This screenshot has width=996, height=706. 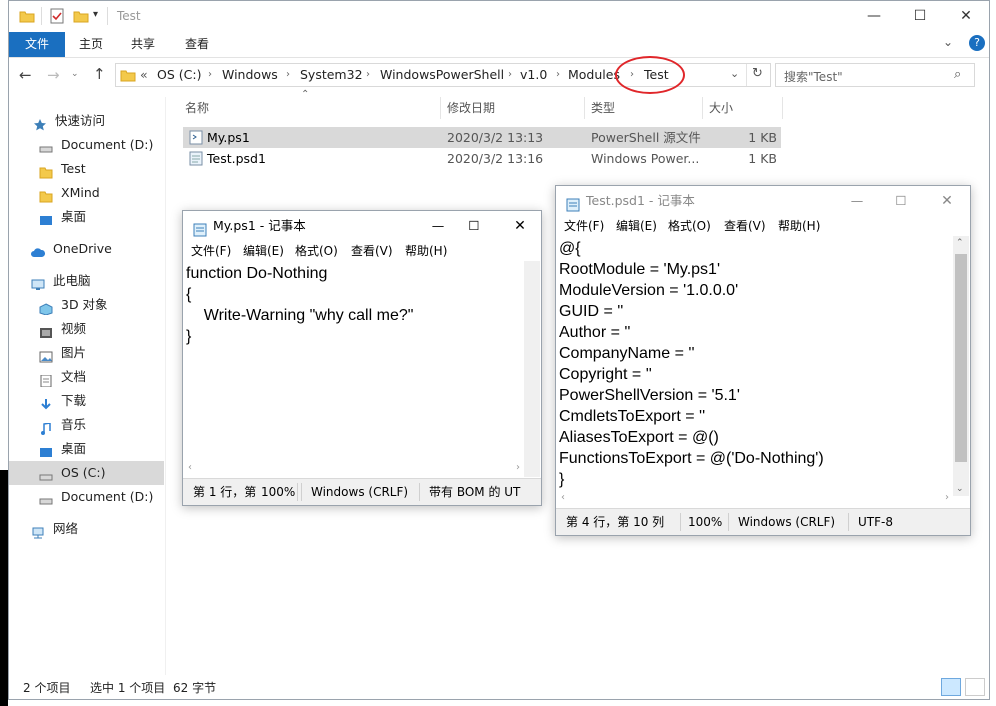 What do you see at coordinates (86, 401) in the screenshot?
I see `sidebar-item: 下载` at bounding box center [86, 401].